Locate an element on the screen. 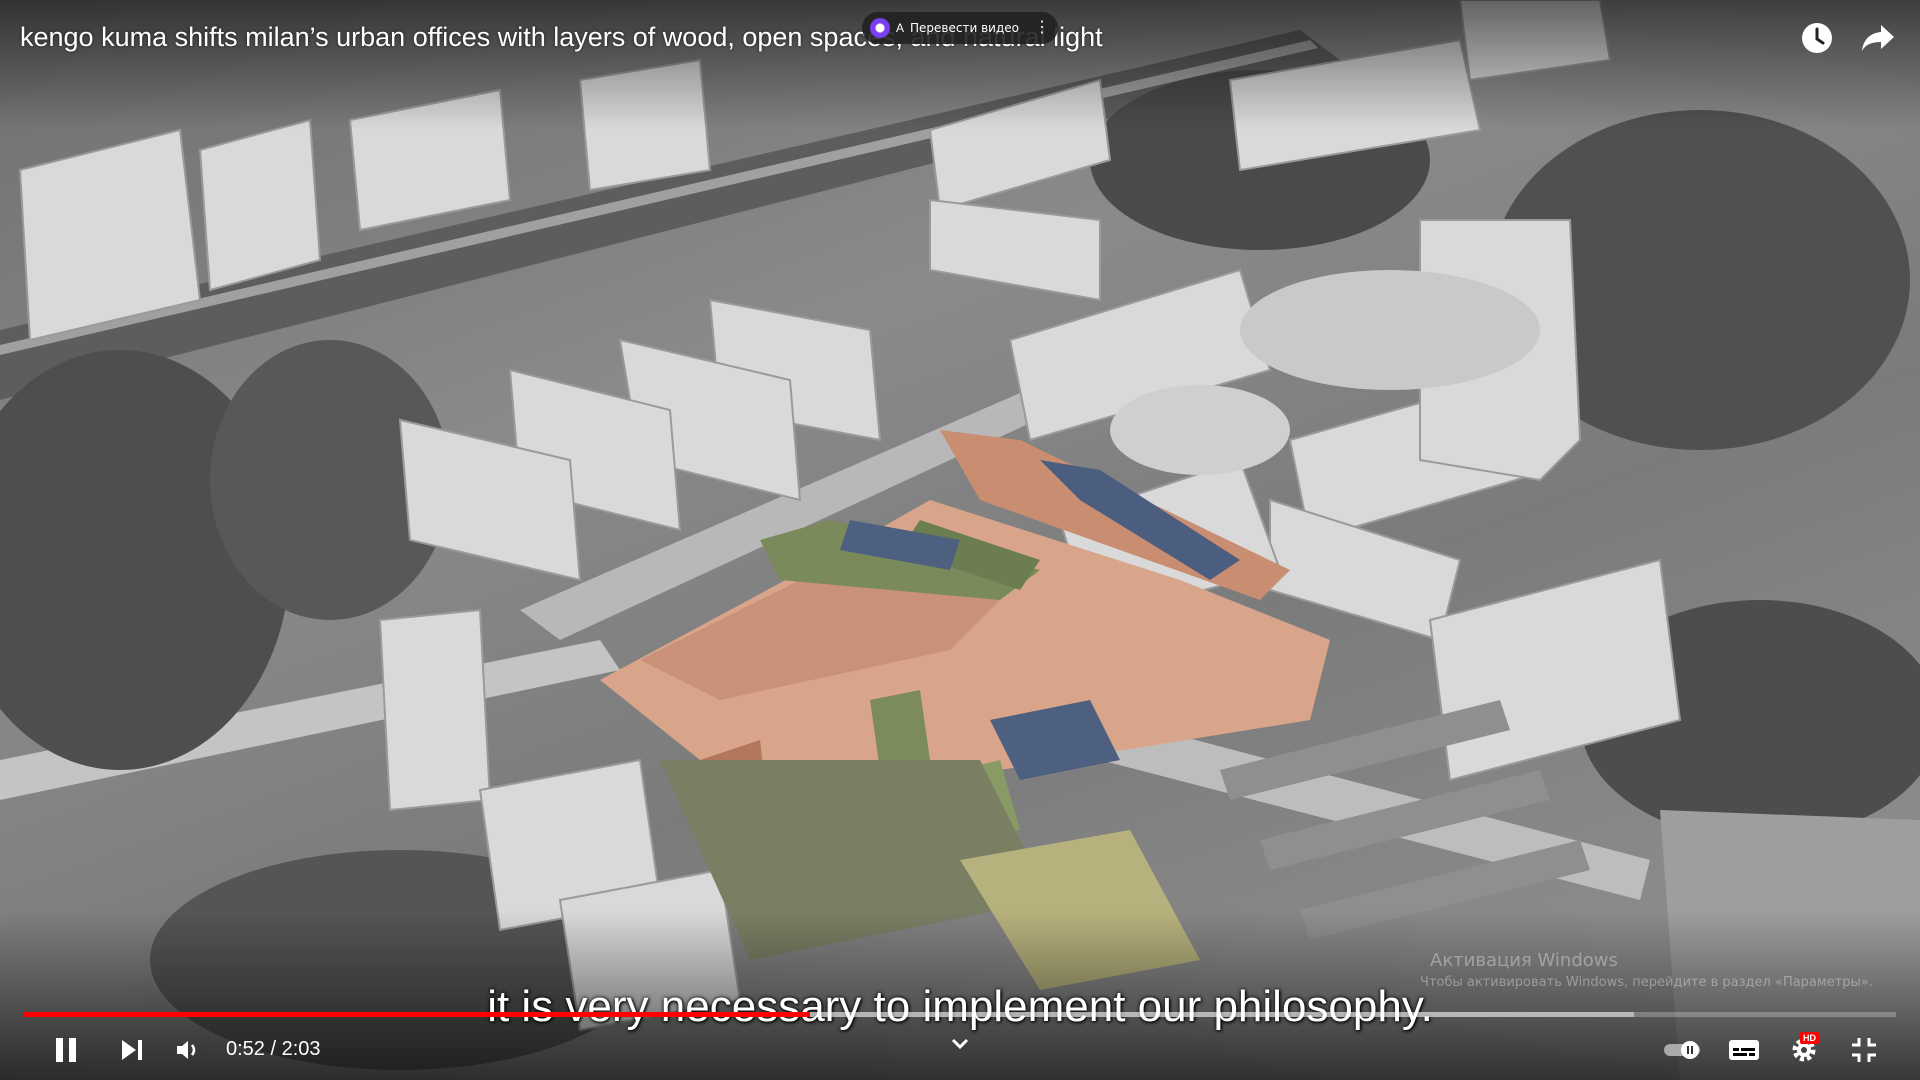 The height and width of the screenshot is (1080, 1920). exit-fullscreen-button is located at coordinates (1864, 1050).